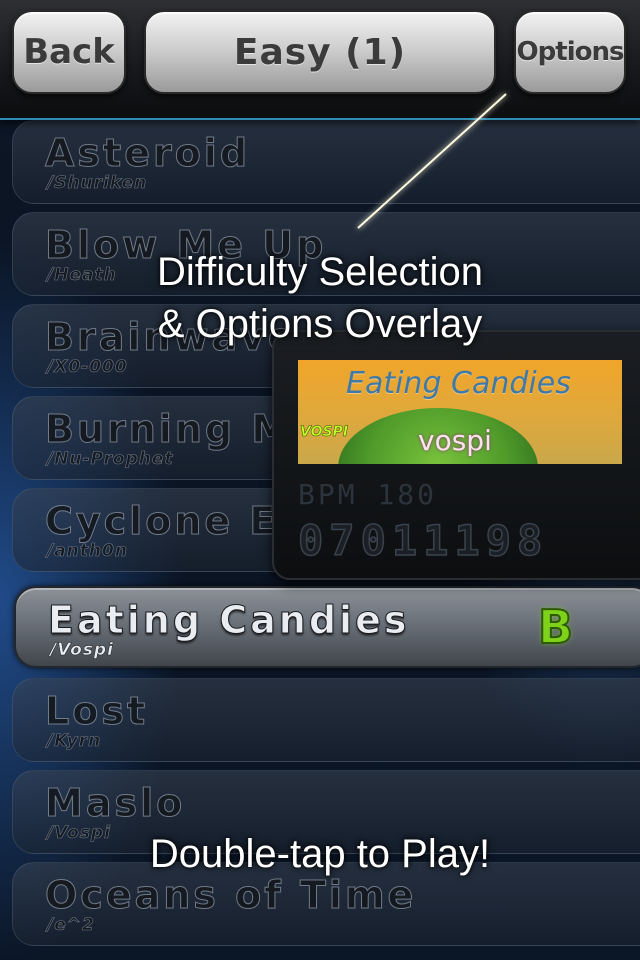 This screenshot has width=640, height=960. Describe the element at coordinates (368, 494) in the screenshot. I see `bpm-readout: BPM 180` at that location.